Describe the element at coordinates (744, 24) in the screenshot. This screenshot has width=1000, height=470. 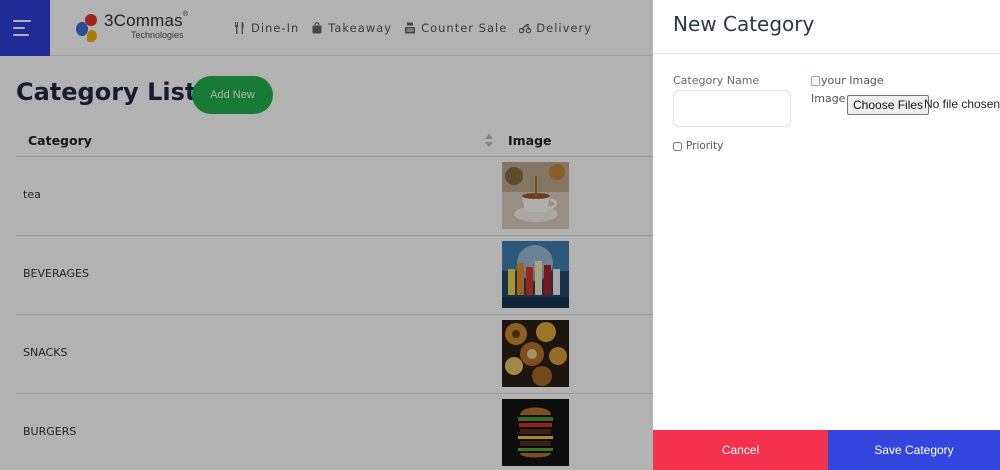
I see `panel-title: New Category` at that location.